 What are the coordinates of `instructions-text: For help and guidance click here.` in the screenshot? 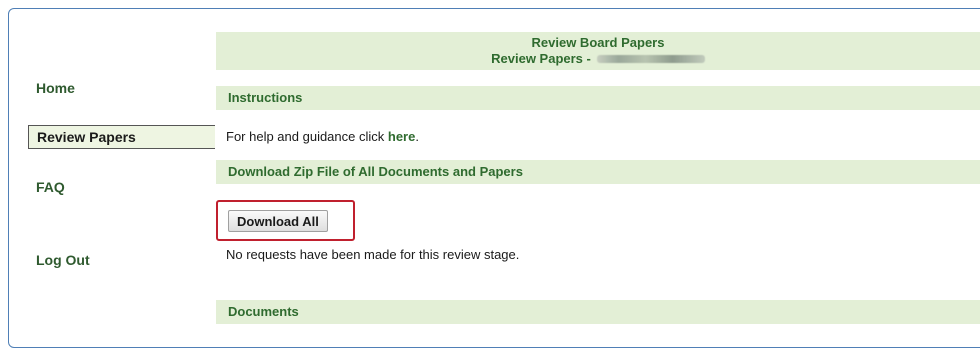 It's located at (322, 136).